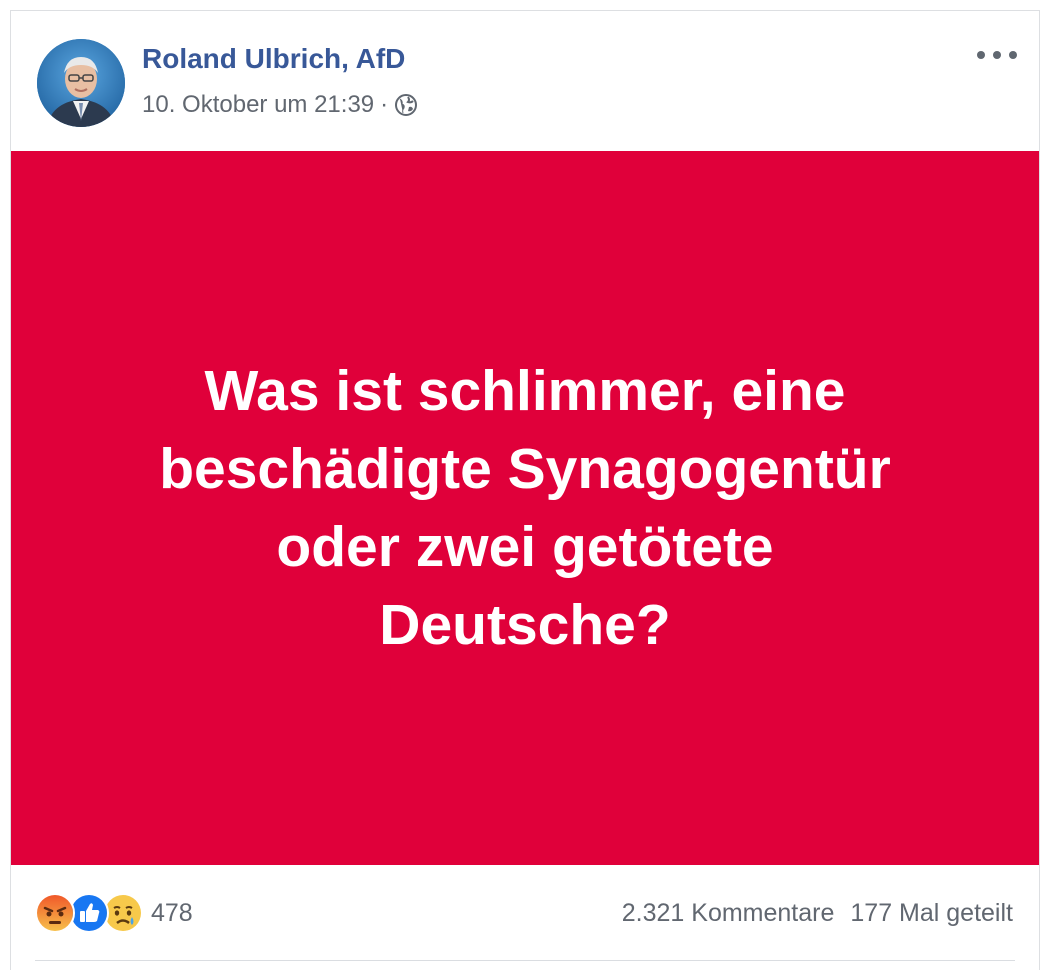 This screenshot has width=1050, height=971. What do you see at coordinates (81, 83) in the screenshot?
I see `avatar` at bounding box center [81, 83].